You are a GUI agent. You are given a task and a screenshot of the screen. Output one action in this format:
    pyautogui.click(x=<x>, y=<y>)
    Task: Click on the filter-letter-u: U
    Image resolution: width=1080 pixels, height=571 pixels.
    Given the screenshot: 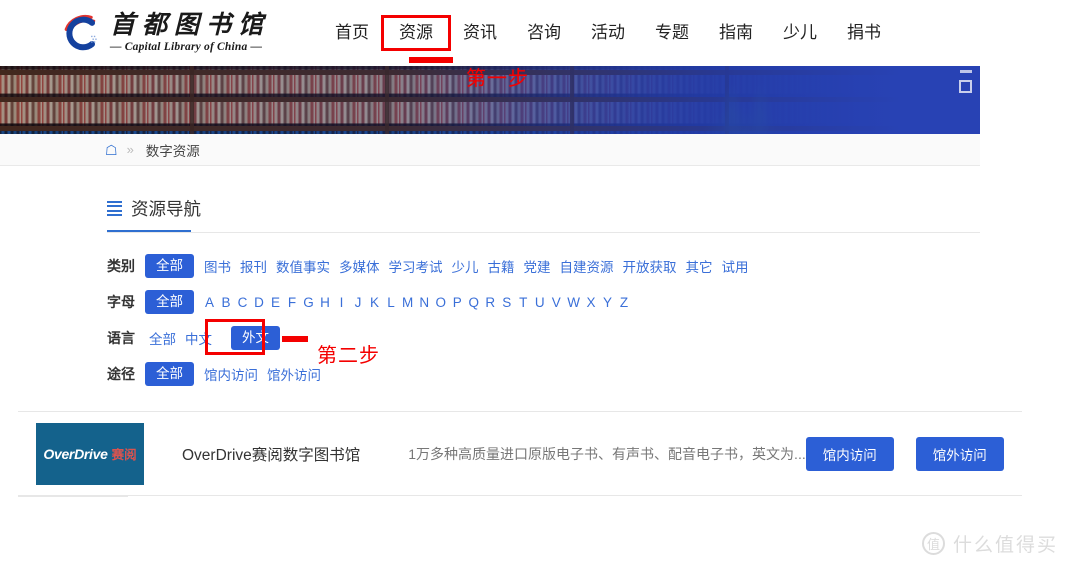 What is the action you would take?
    pyautogui.click(x=539, y=302)
    